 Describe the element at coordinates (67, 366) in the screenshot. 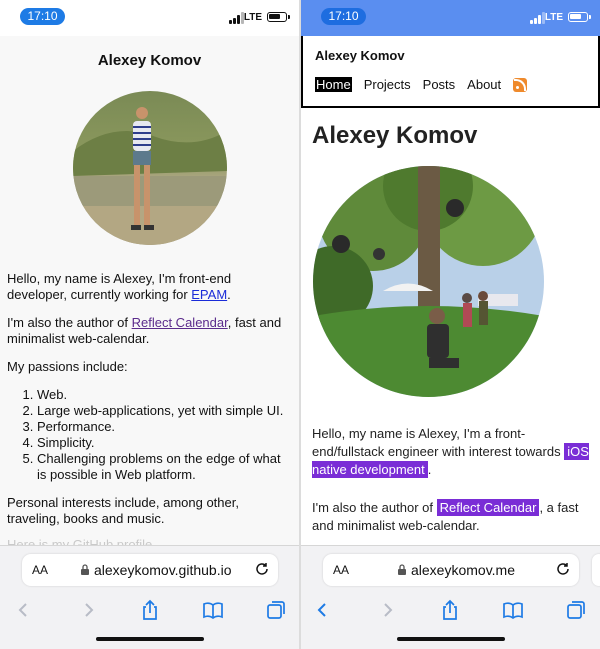

I see `passions-heading: My passions include:` at that location.